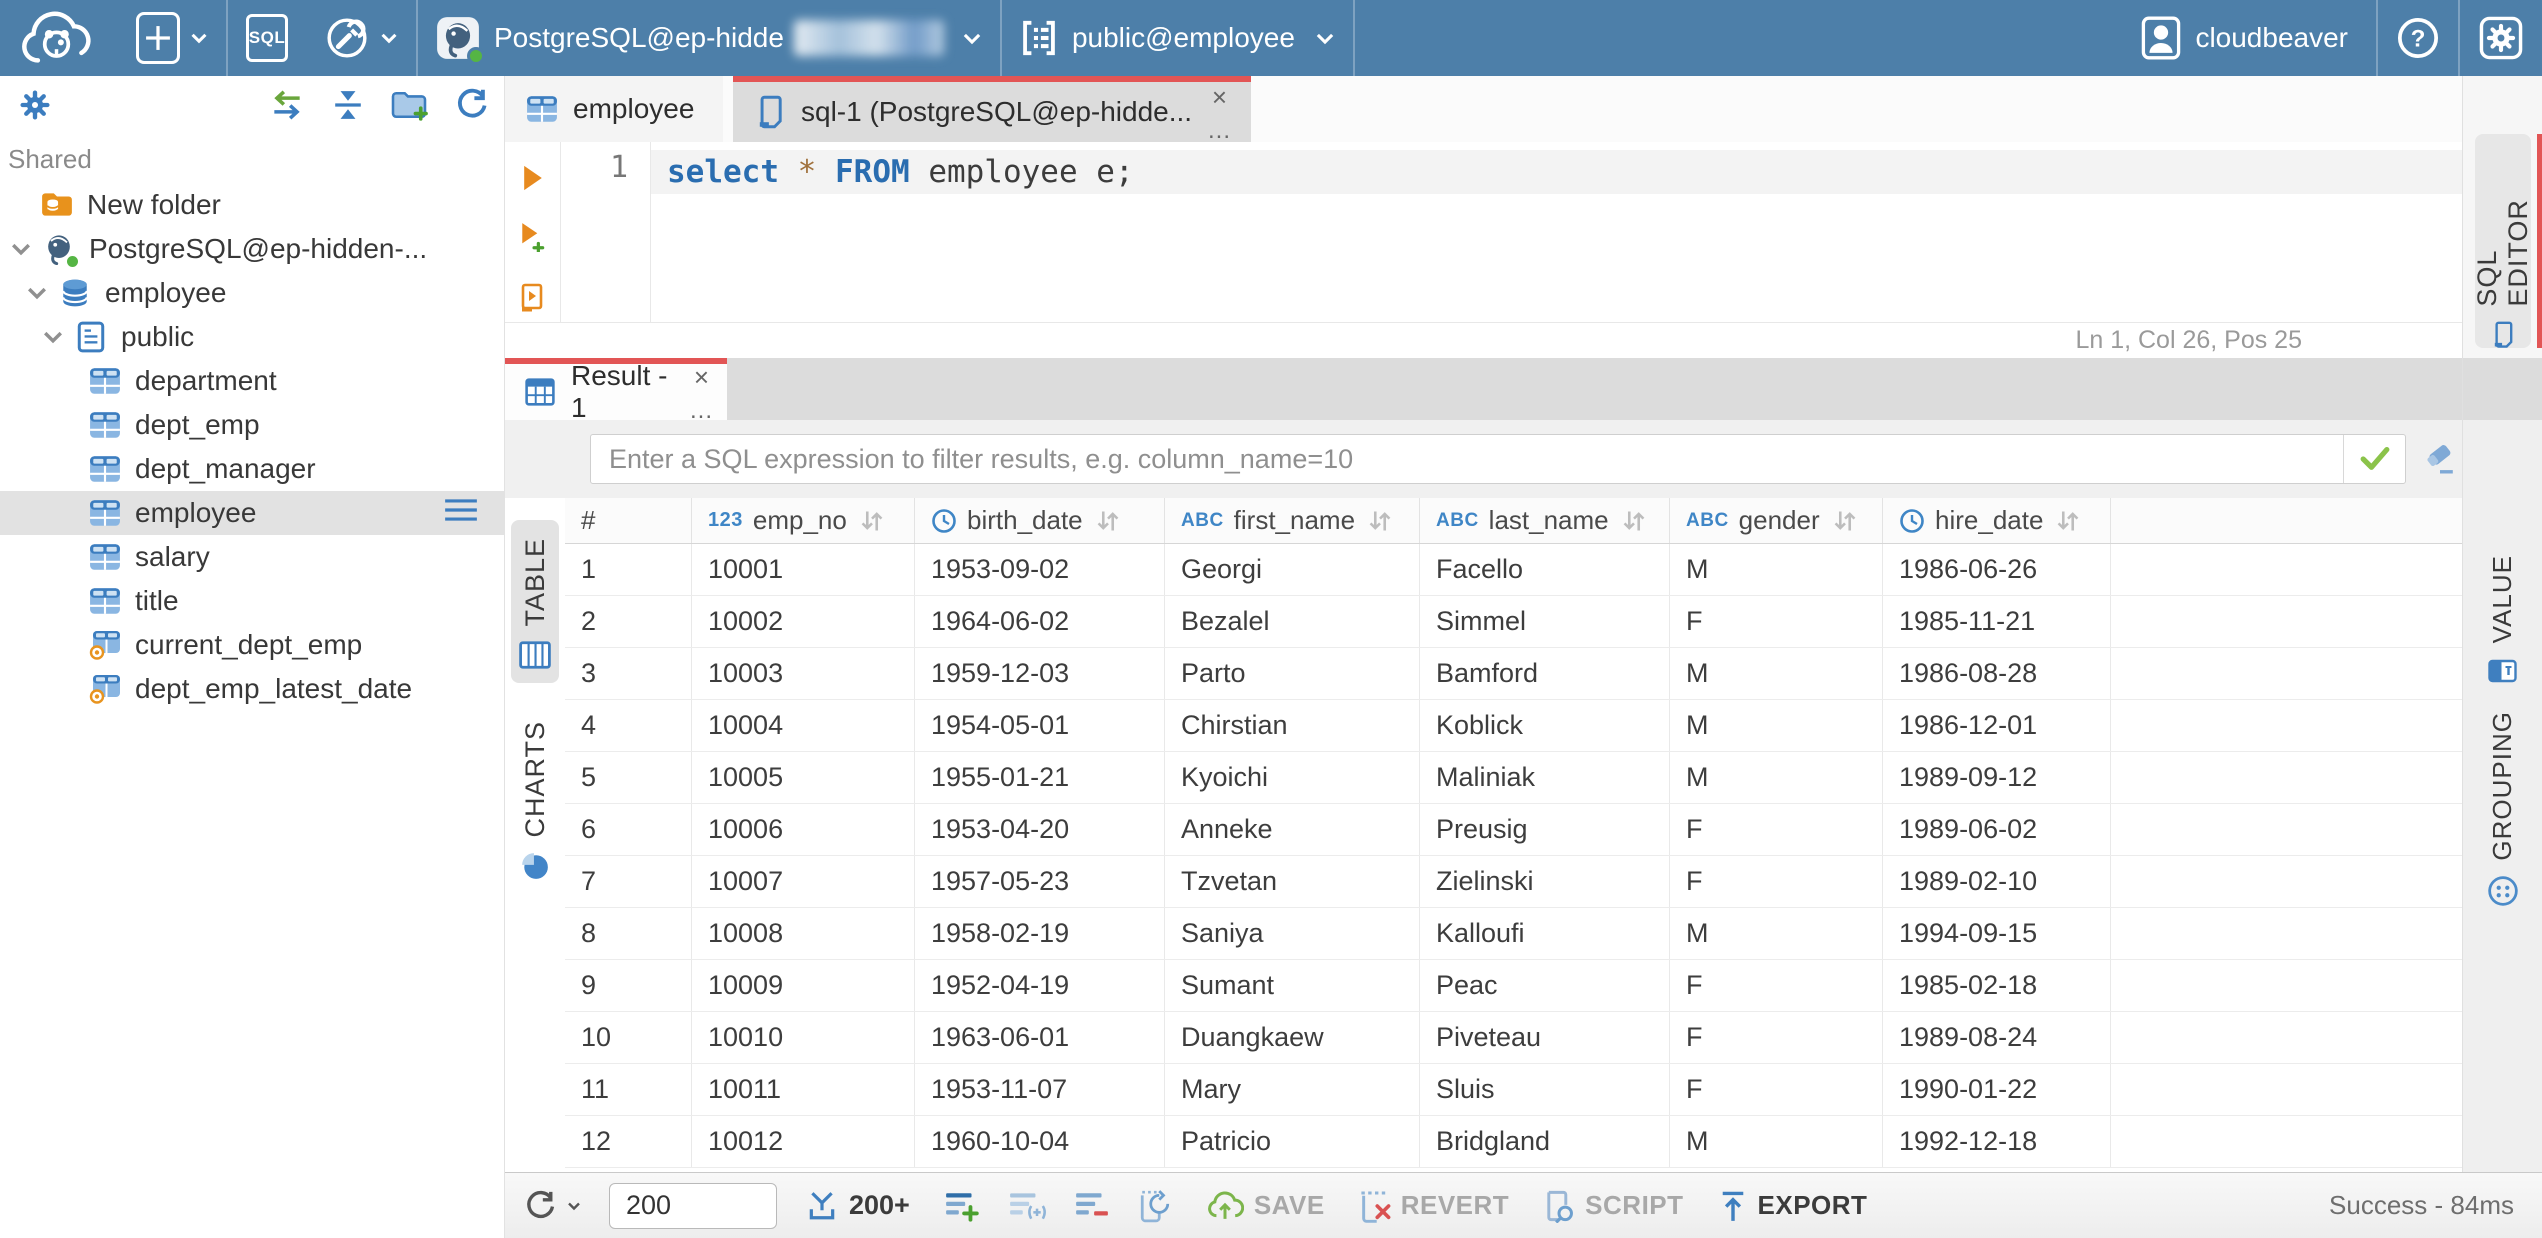 The height and width of the screenshot is (1238, 2542). I want to click on row-number-cell: 9, so click(628, 985).